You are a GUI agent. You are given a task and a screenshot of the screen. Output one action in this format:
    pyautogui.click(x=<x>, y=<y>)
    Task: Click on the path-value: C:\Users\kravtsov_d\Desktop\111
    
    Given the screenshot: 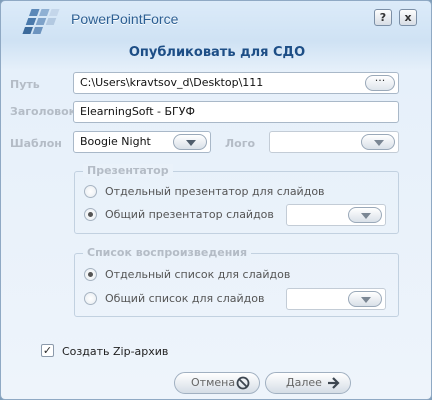 What is the action you would take?
    pyautogui.click(x=172, y=82)
    